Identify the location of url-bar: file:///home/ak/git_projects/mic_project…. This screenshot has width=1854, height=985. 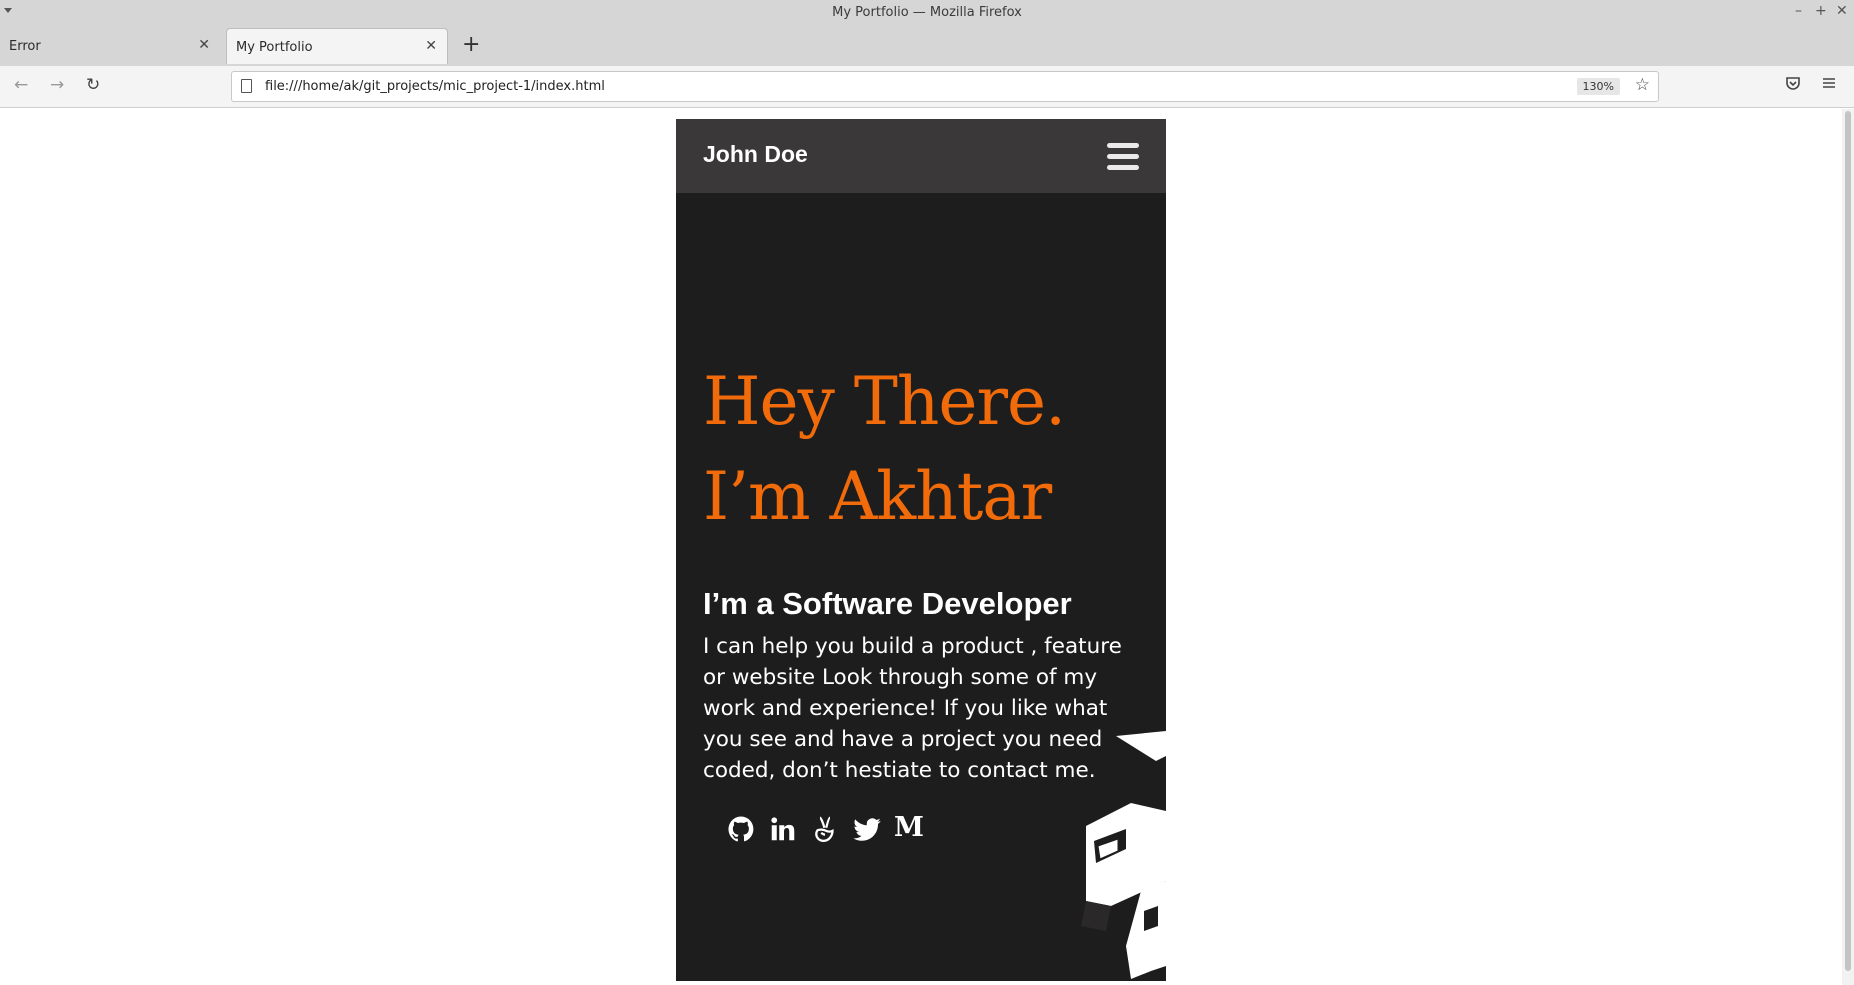
(945, 86).